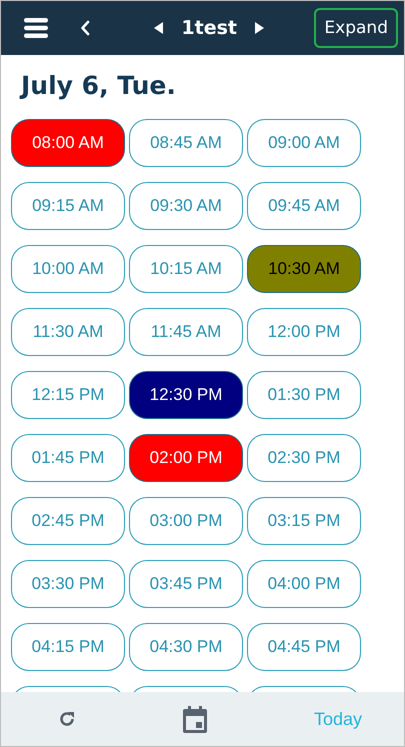  I want to click on time-slot: 09:15 AM, so click(68, 206).